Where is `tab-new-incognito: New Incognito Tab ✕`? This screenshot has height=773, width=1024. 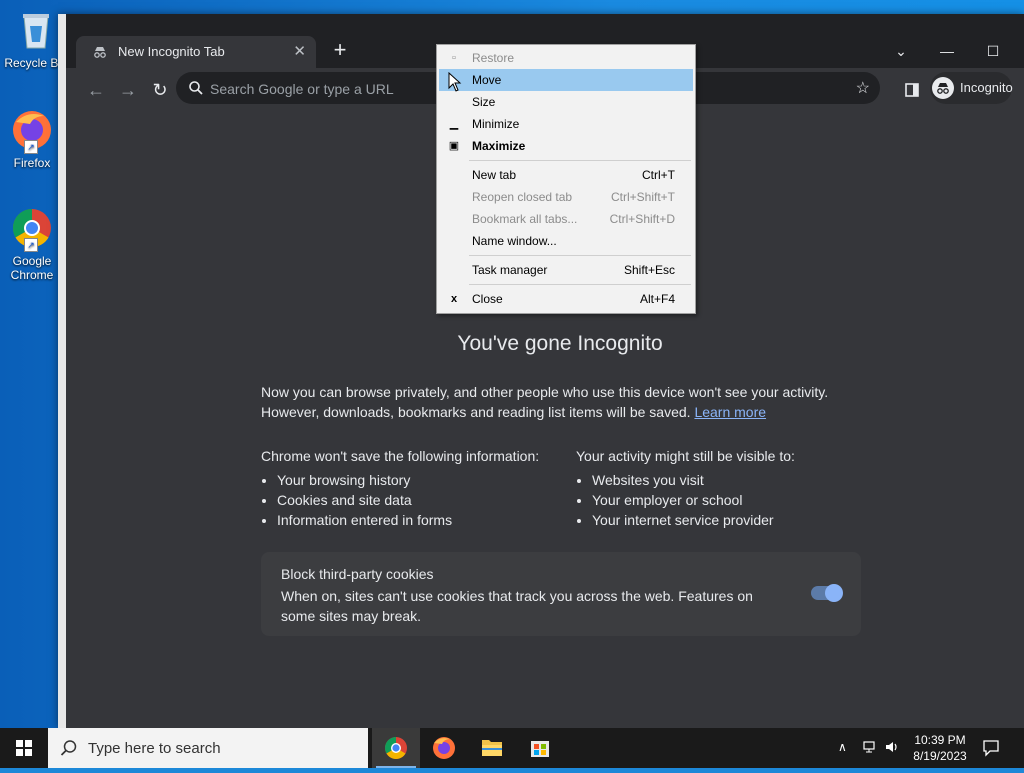 tab-new-incognito: New Incognito Tab ✕ is located at coordinates (196, 52).